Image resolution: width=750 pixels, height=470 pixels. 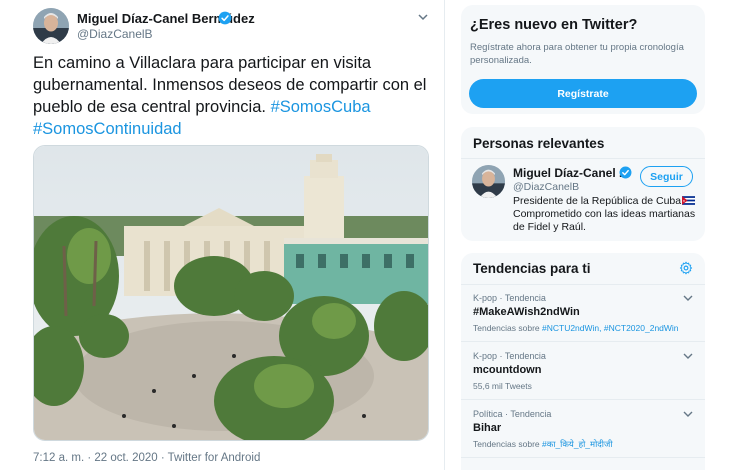 I want to click on signup-title: ¿Eres nuevo en Twitter?, so click(x=554, y=25).